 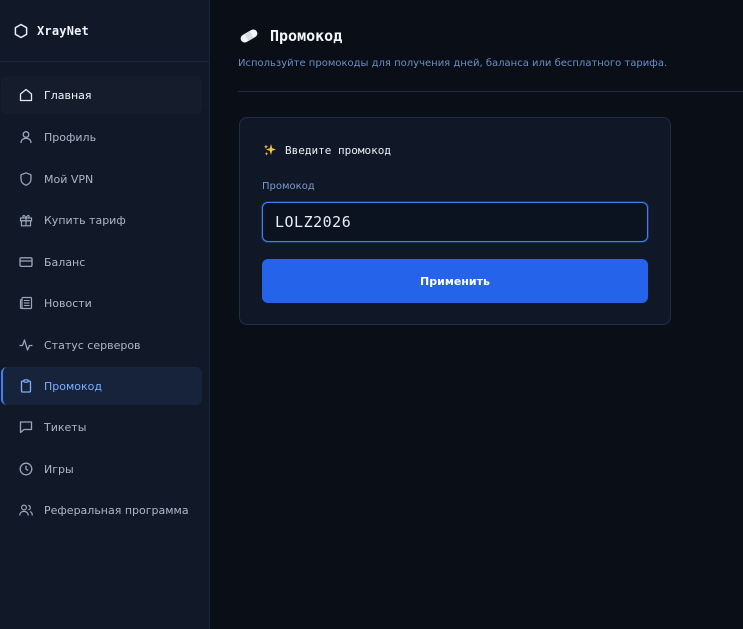 What do you see at coordinates (70, 137) in the screenshot?
I see `sidebar-item-label: Профиль` at bounding box center [70, 137].